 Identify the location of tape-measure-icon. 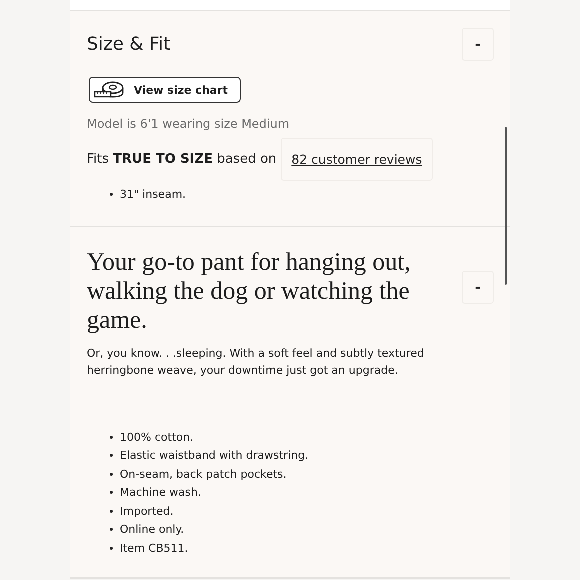
(110, 90).